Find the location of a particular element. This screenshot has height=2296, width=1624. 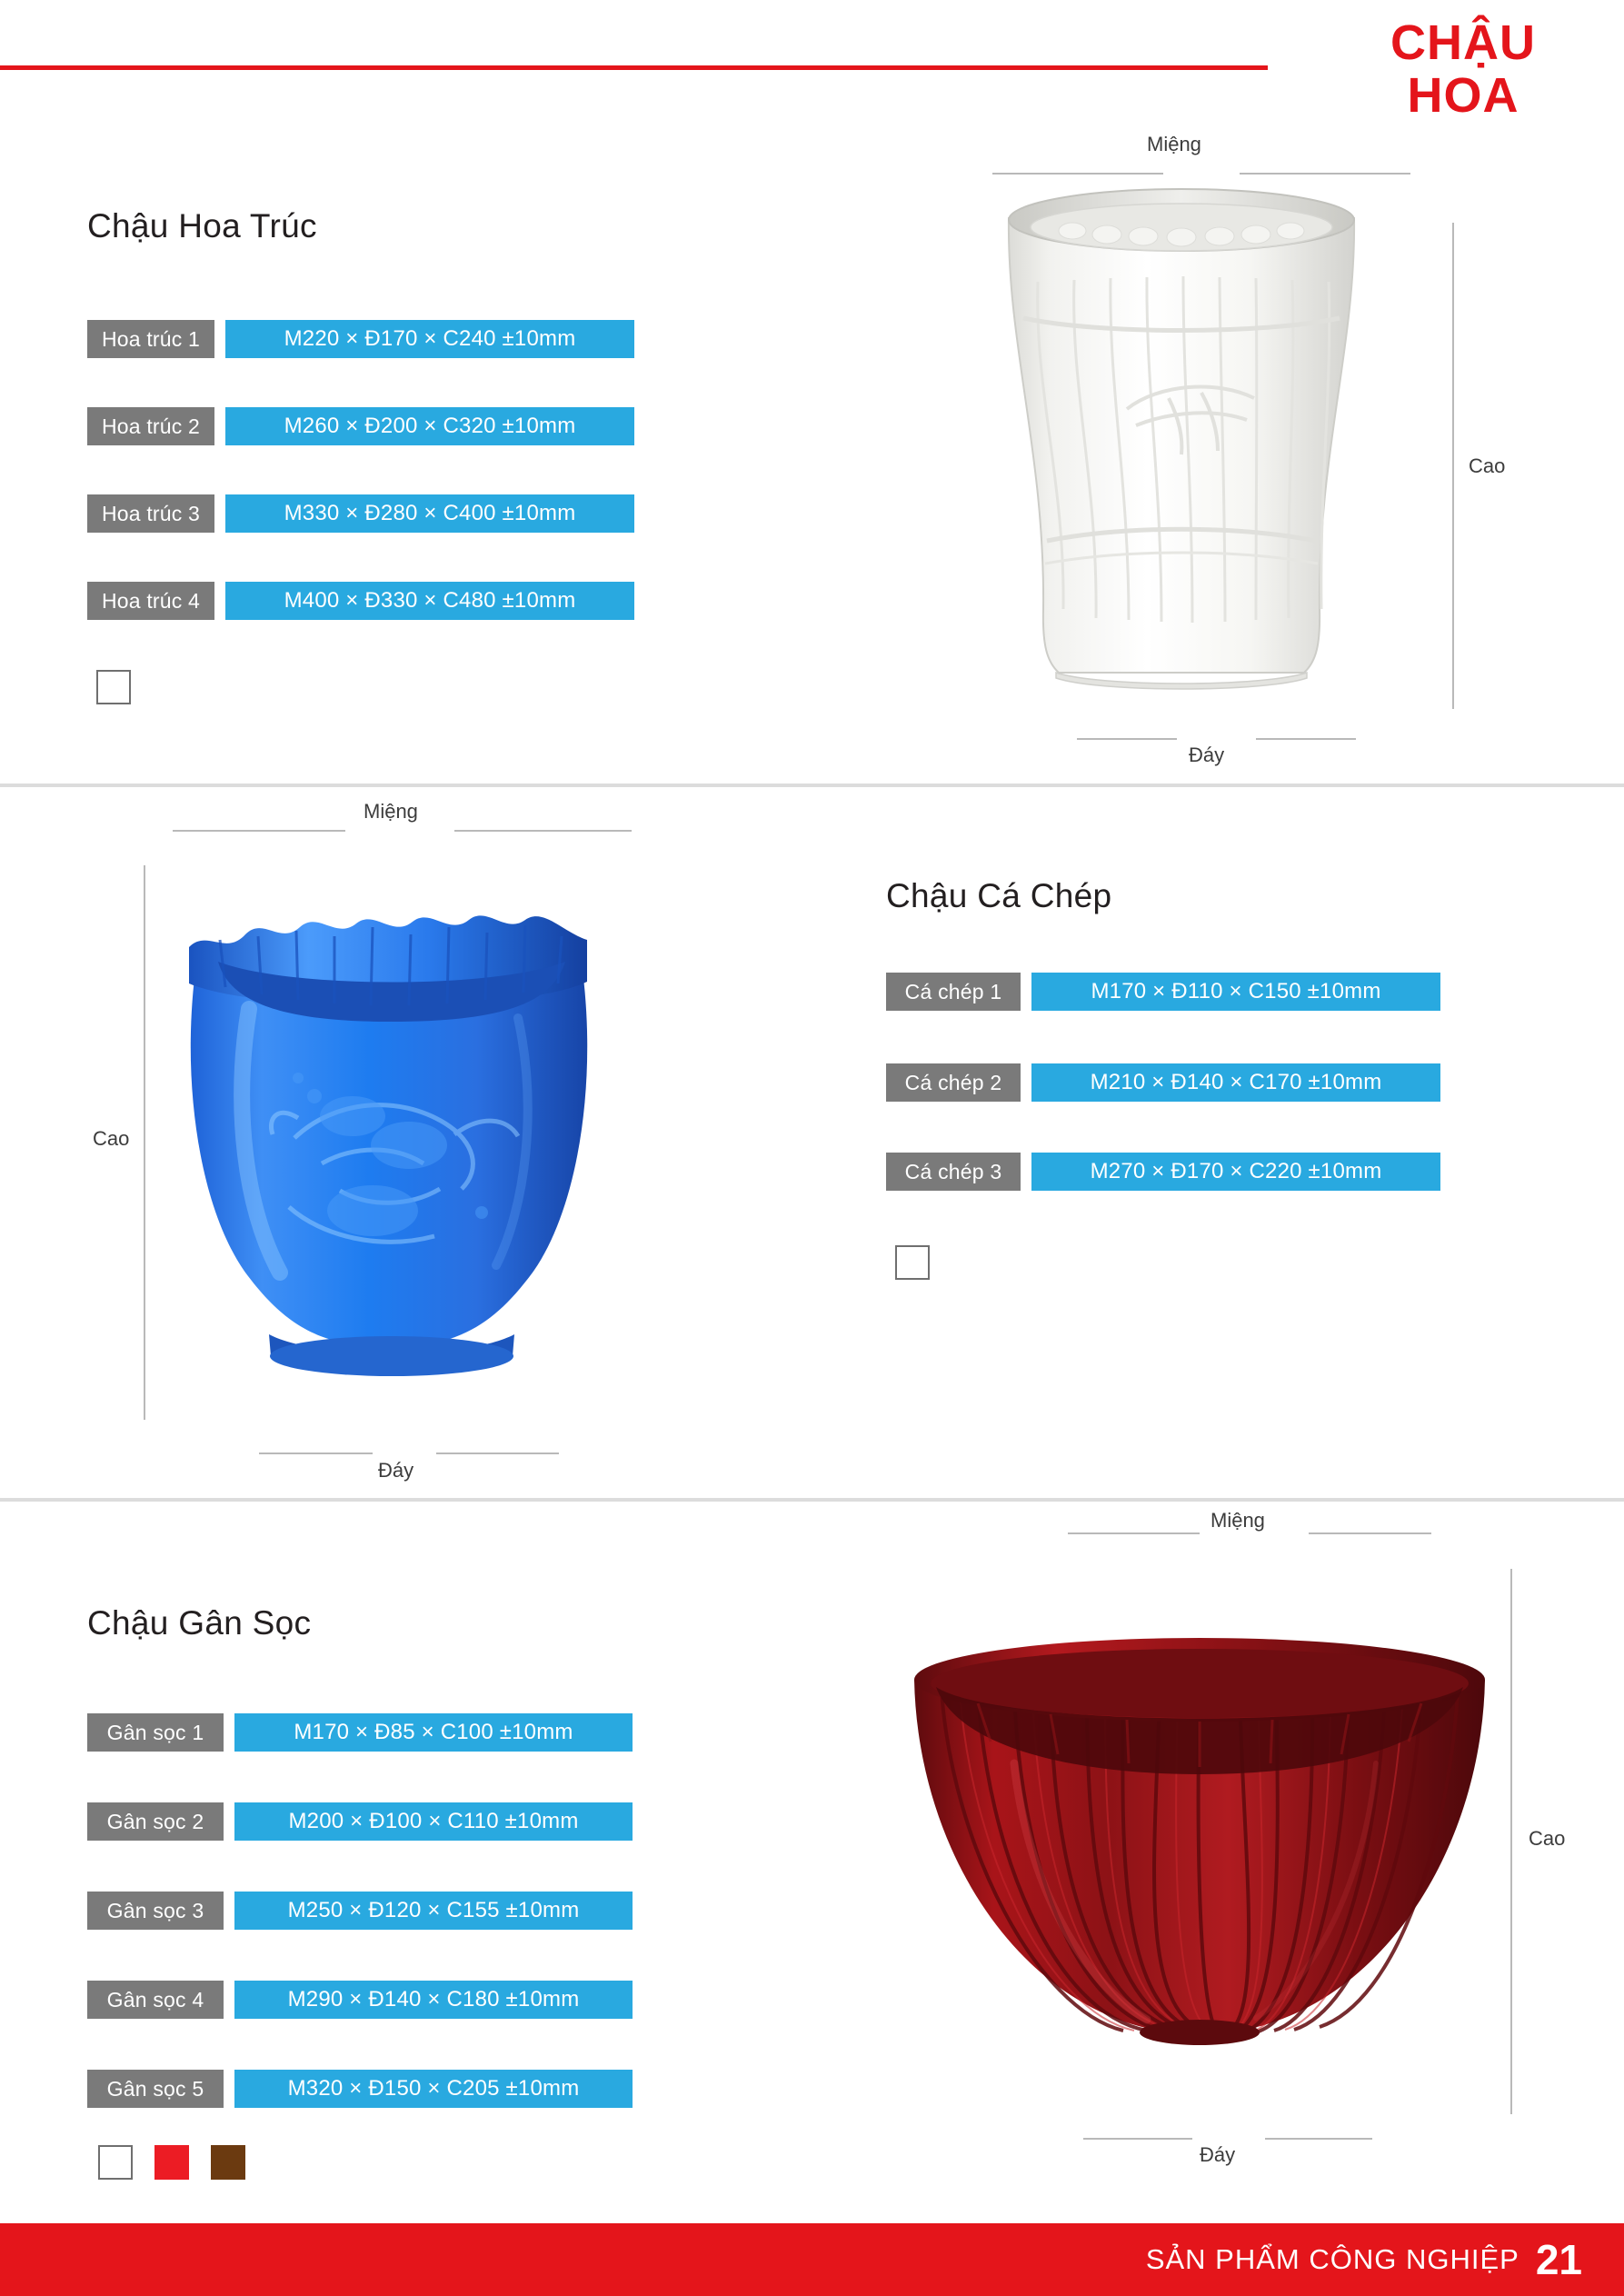

color-swatch-brown is located at coordinates (228, 2162).